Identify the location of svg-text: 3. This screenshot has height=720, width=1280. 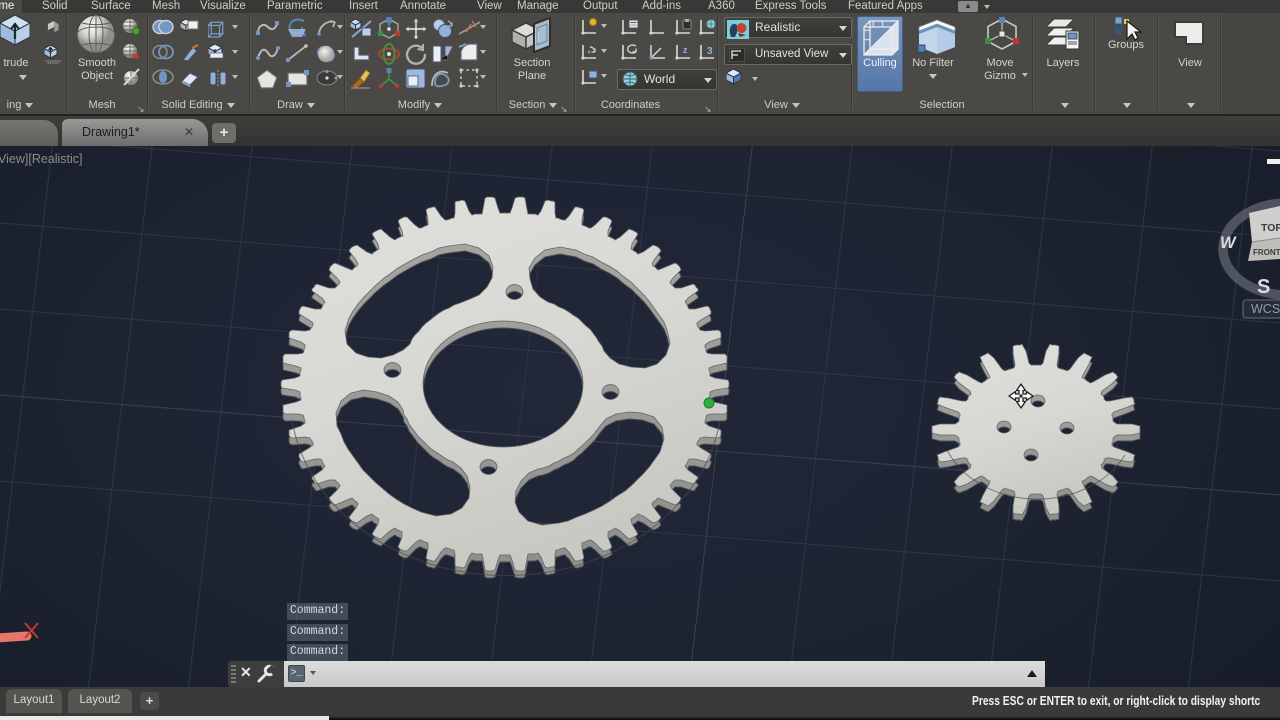
(710, 51).